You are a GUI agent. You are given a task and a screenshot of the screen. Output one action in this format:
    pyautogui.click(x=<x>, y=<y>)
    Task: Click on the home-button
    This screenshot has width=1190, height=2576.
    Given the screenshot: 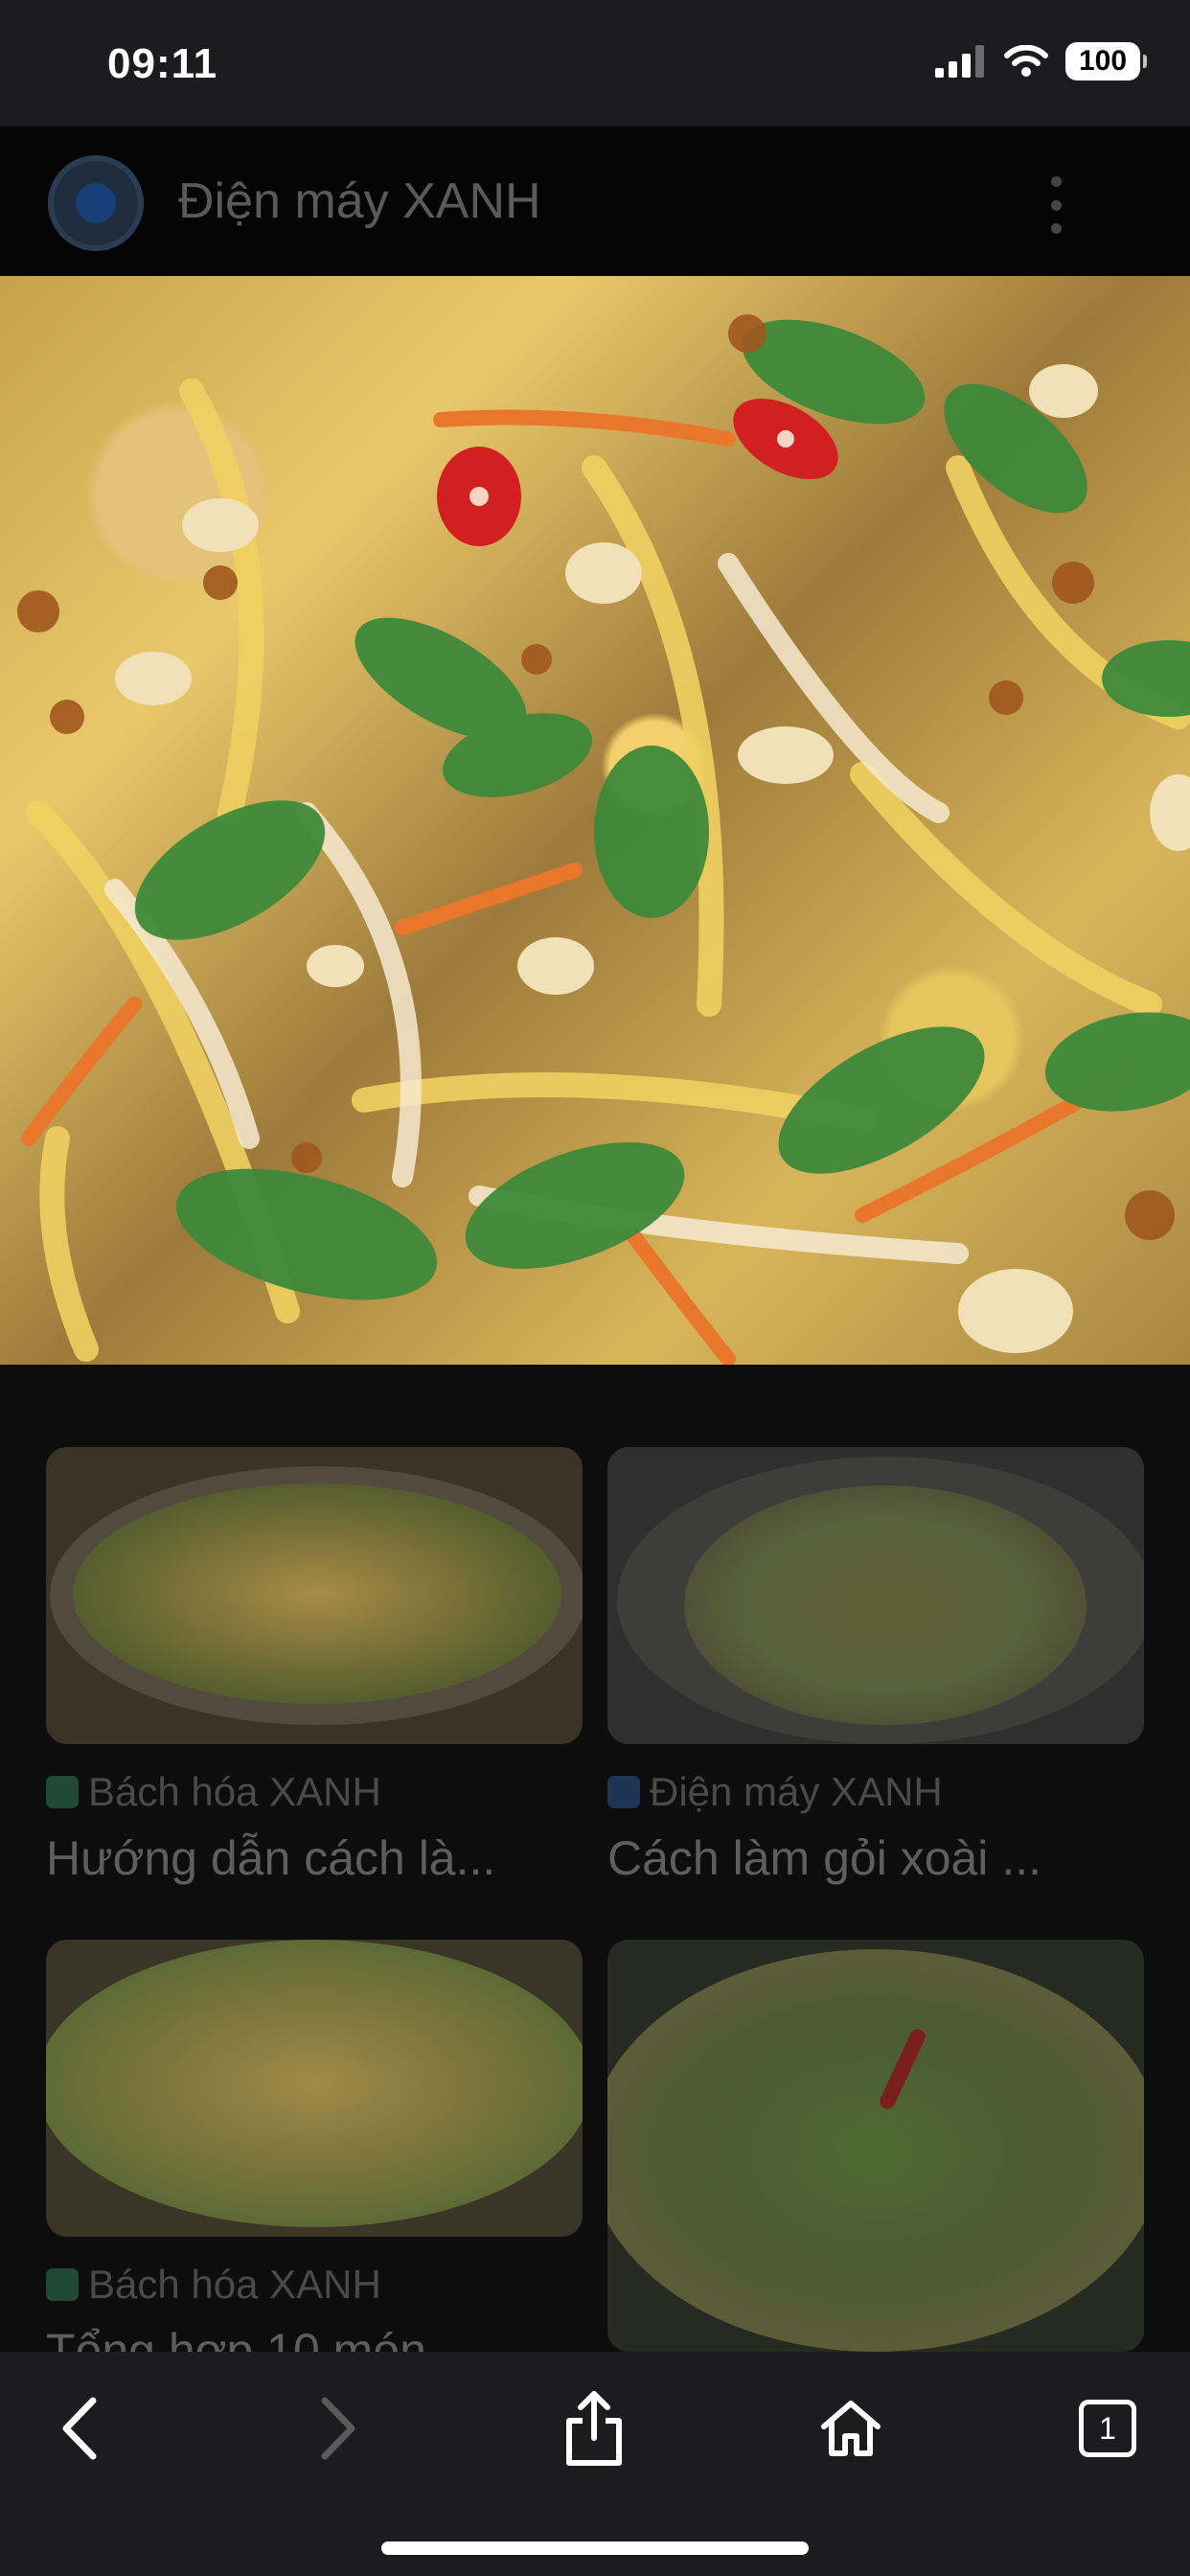 What is the action you would take?
    pyautogui.click(x=851, y=2428)
    